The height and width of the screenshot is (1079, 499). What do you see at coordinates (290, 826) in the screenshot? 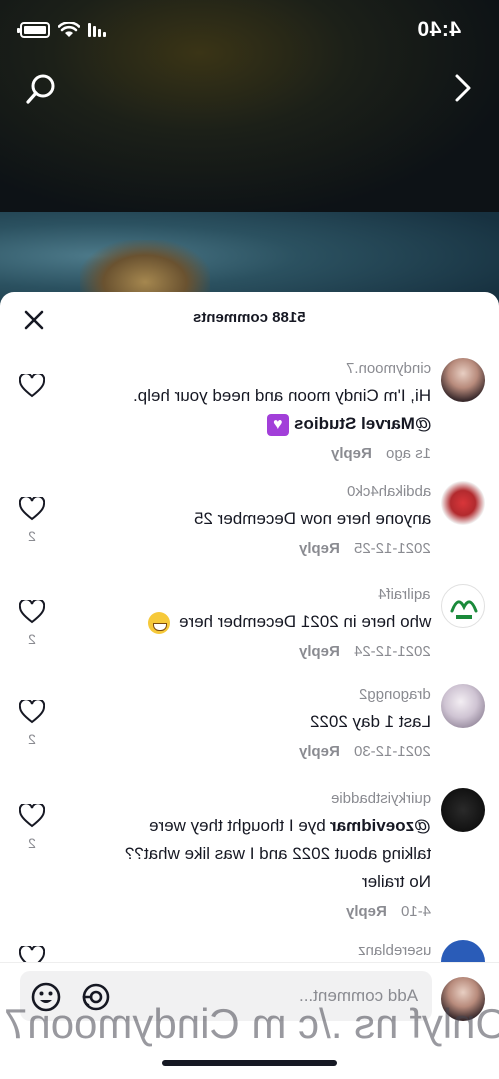
I see `comment-text: bye I thought they were @zoevidmar` at bounding box center [290, 826].